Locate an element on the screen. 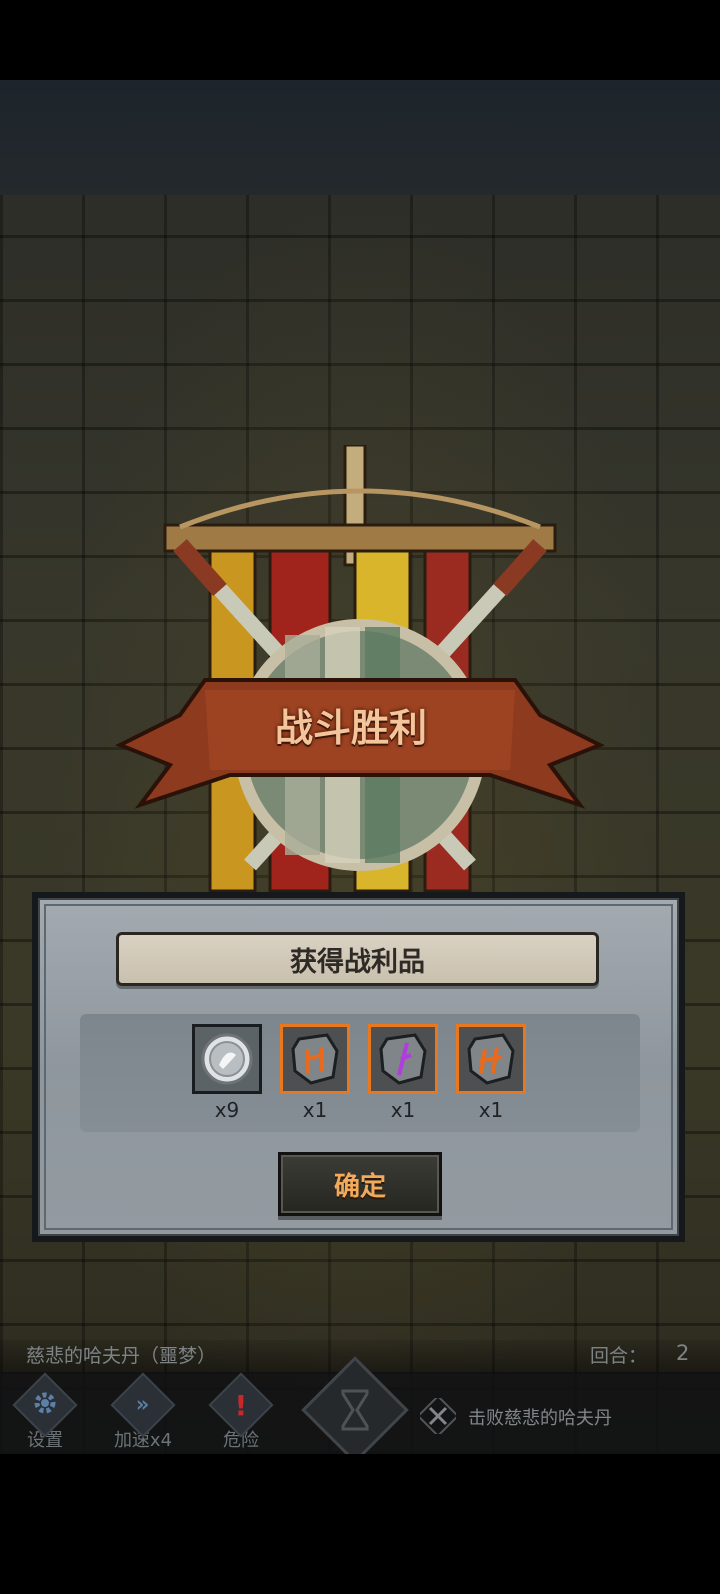 Image resolution: width=720 pixels, height=1594 pixels. danger-button: ! 危险 is located at coordinates (241, 1413).